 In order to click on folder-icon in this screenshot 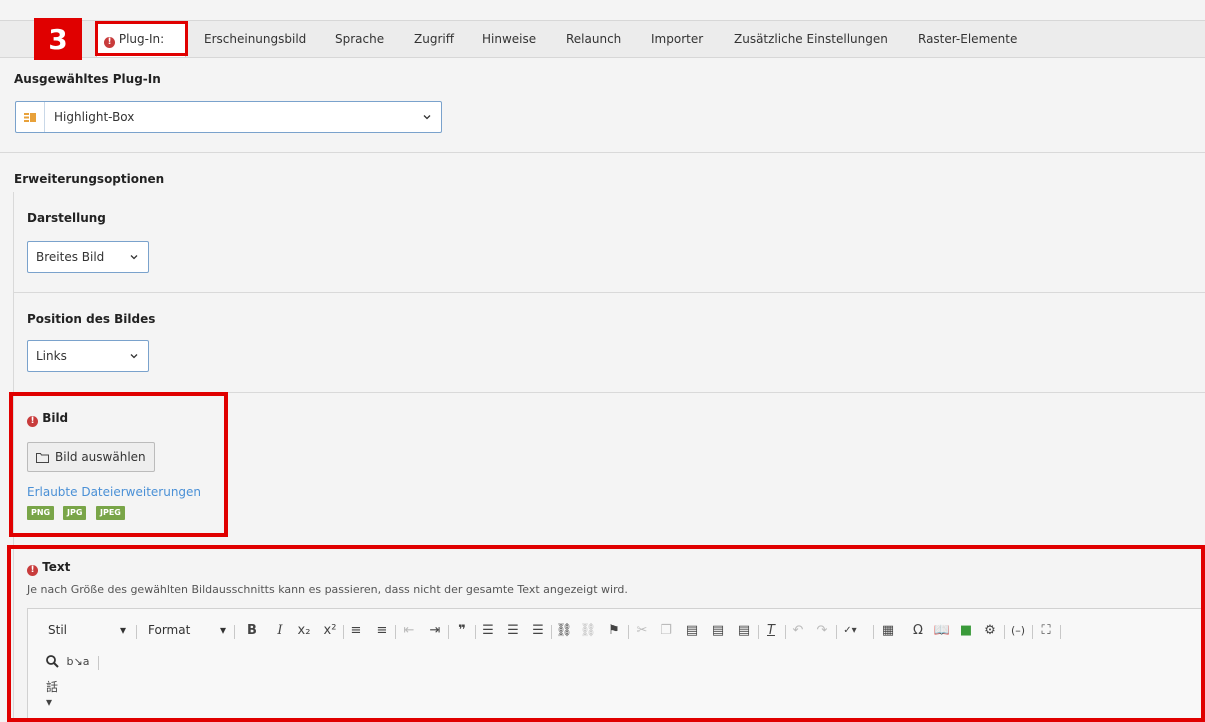, I will do `click(42, 457)`.